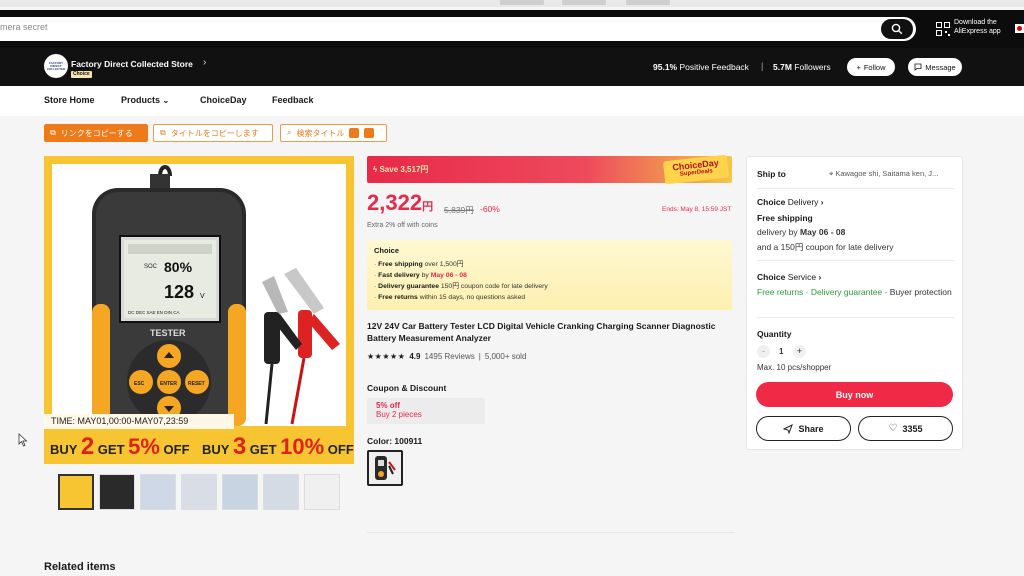 This screenshot has width=1024, height=576. What do you see at coordinates (846, 292) in the screenshot?
I see `delivery-guarantee: Delivery guarantee` at bounding box center [846, 292].